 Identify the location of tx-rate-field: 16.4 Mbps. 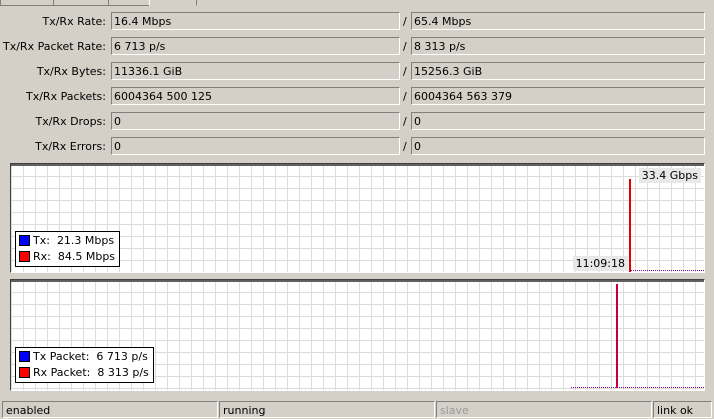
(255, 21).